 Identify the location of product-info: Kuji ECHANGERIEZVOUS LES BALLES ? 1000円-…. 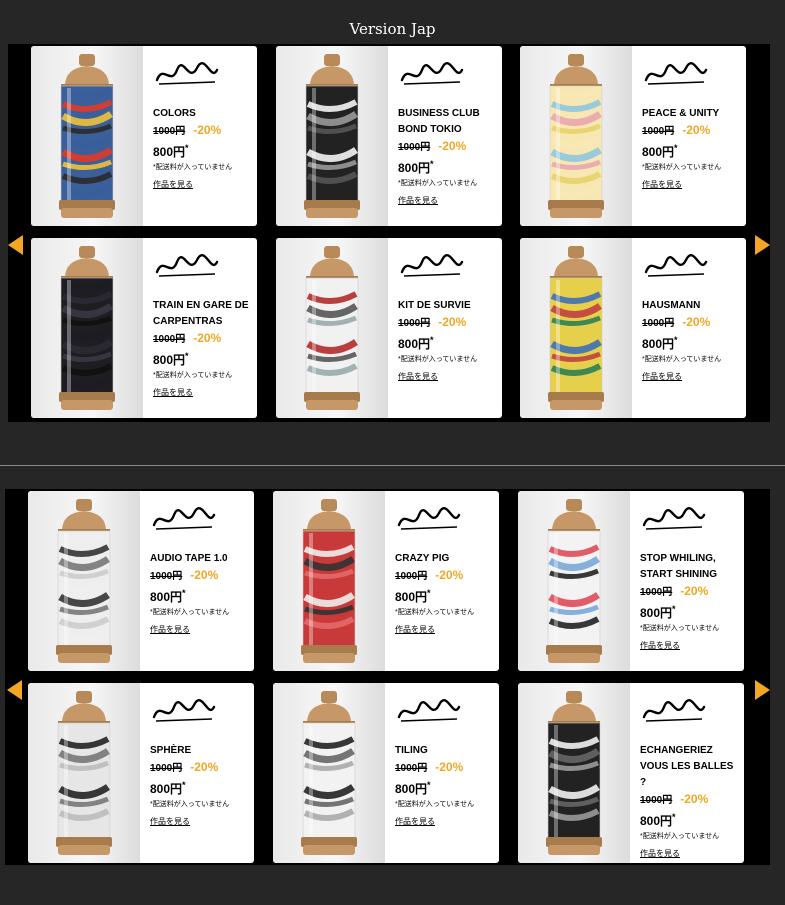
(690, 778).